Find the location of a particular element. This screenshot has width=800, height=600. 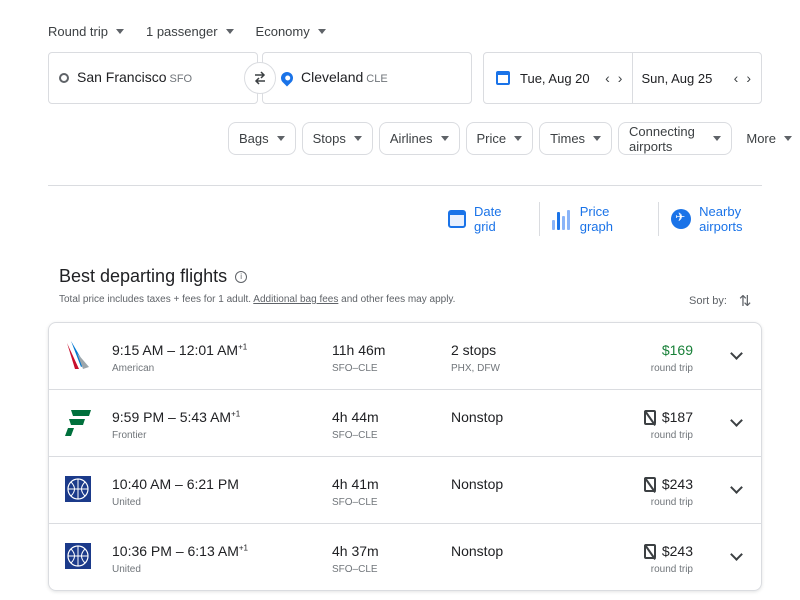

time-range: 9:15 AM – 12:01 AM is located at coordinates (175, 350).